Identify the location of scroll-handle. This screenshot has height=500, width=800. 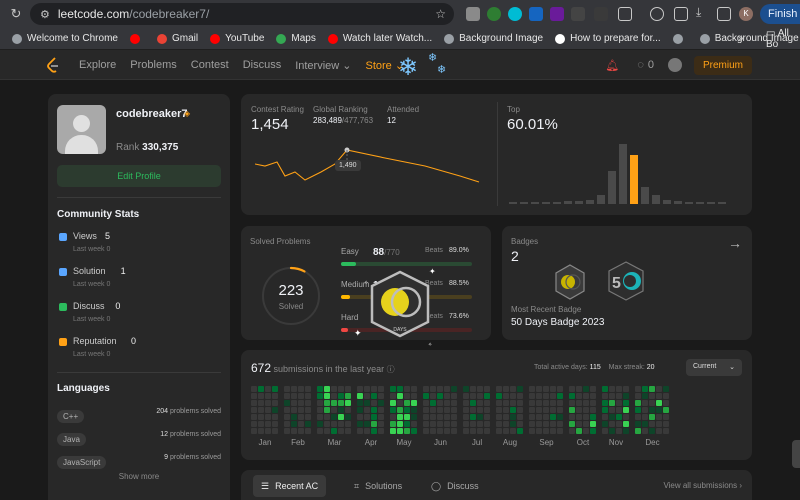
(796, 454).